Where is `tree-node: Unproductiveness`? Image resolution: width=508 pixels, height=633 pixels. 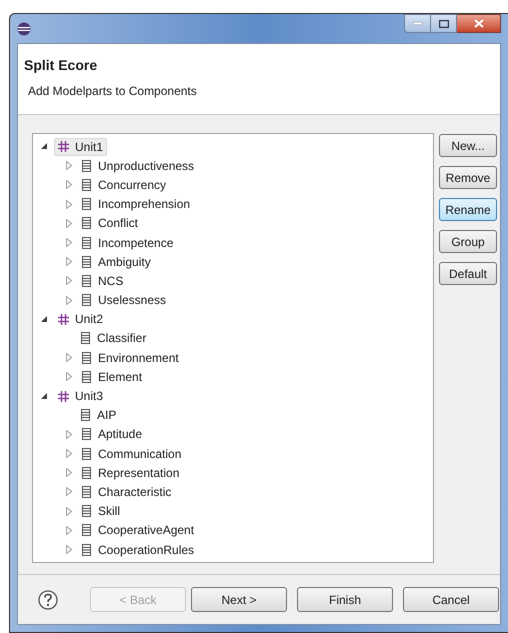 tree-node: Unproductiveness is located at coordinates (138, 165).